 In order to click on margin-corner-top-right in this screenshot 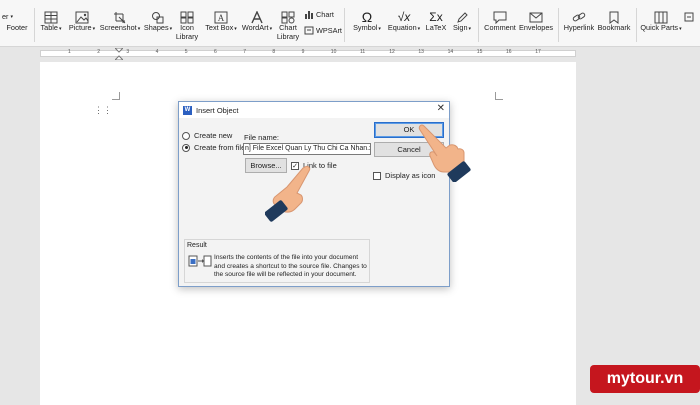, I will do `click(499, 96)`.